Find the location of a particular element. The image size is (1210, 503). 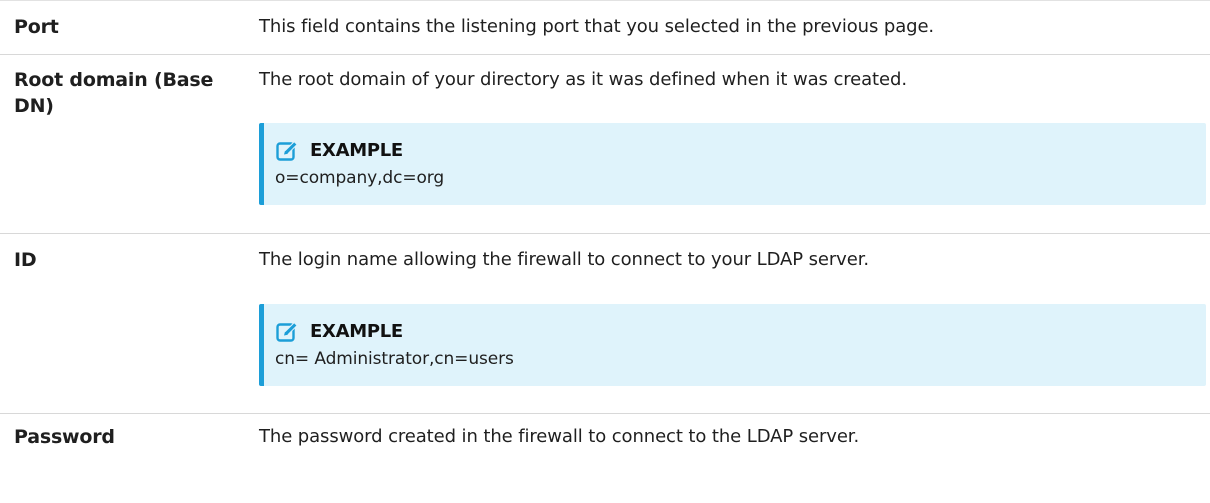

example-note: EXAMPLE o=company,dc=org is located at coordinates (732, 164).